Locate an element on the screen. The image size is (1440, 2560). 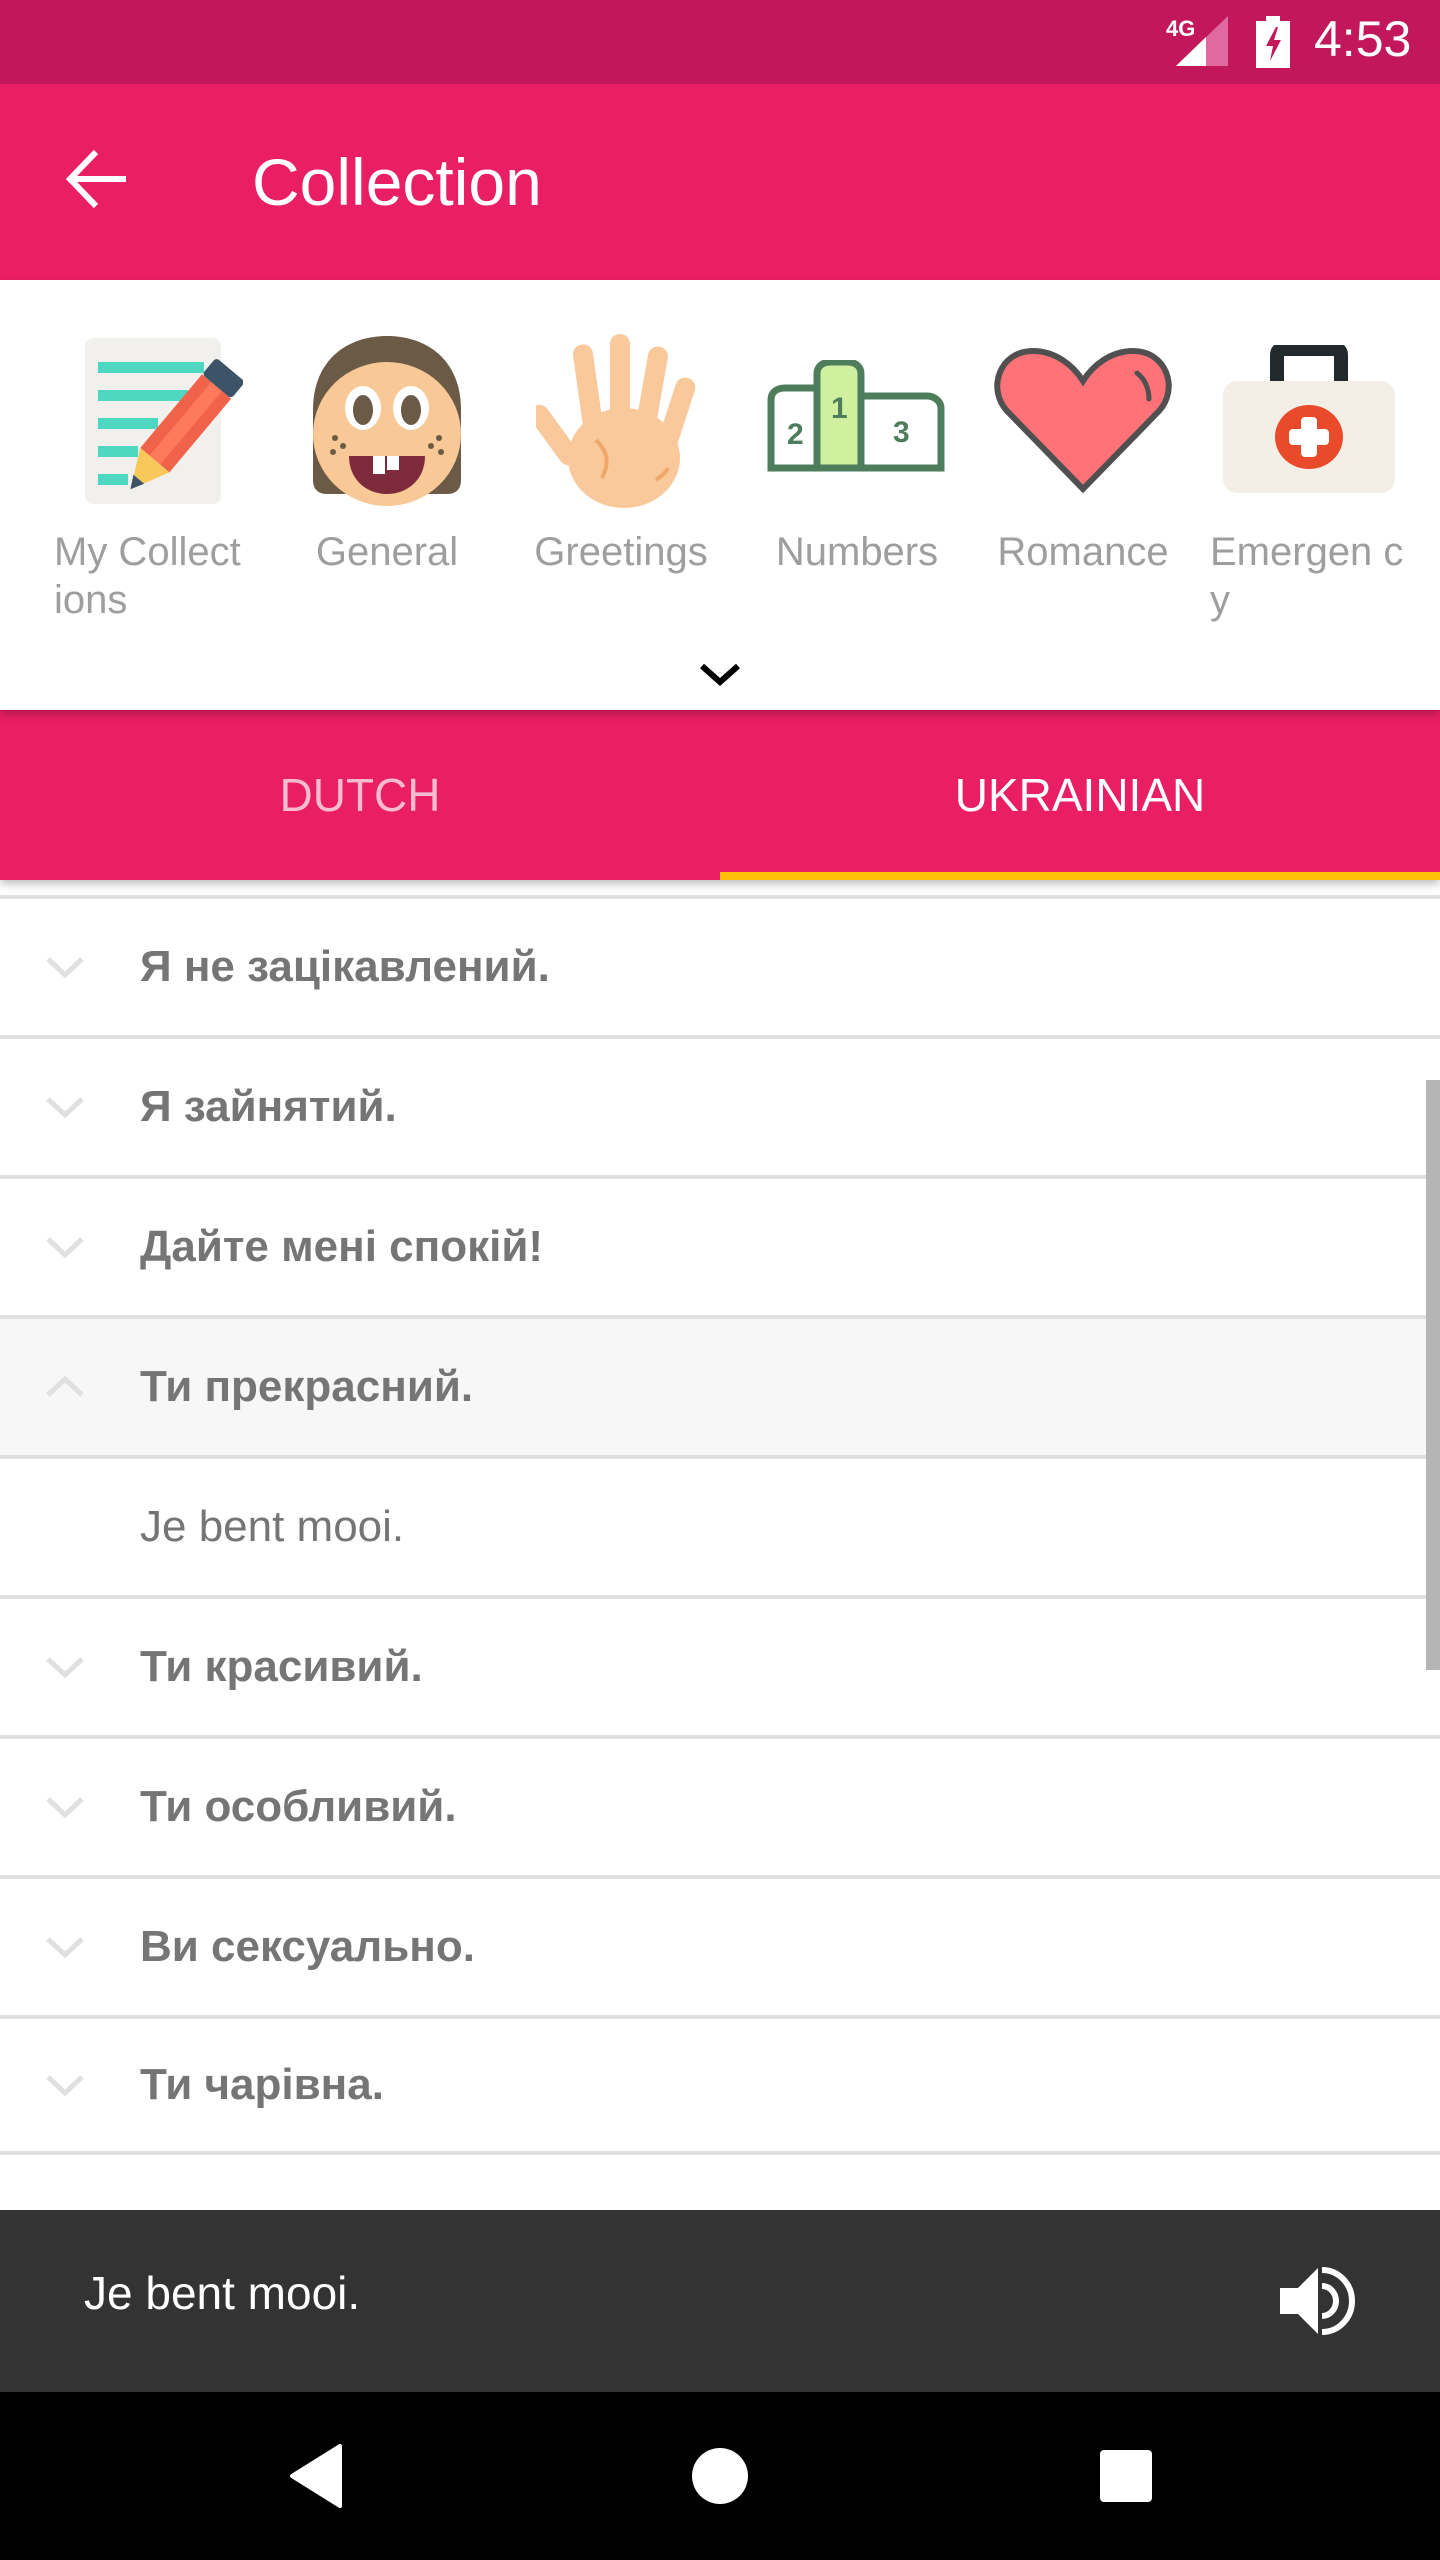
category-general: General is located at coordinates (387, 480).